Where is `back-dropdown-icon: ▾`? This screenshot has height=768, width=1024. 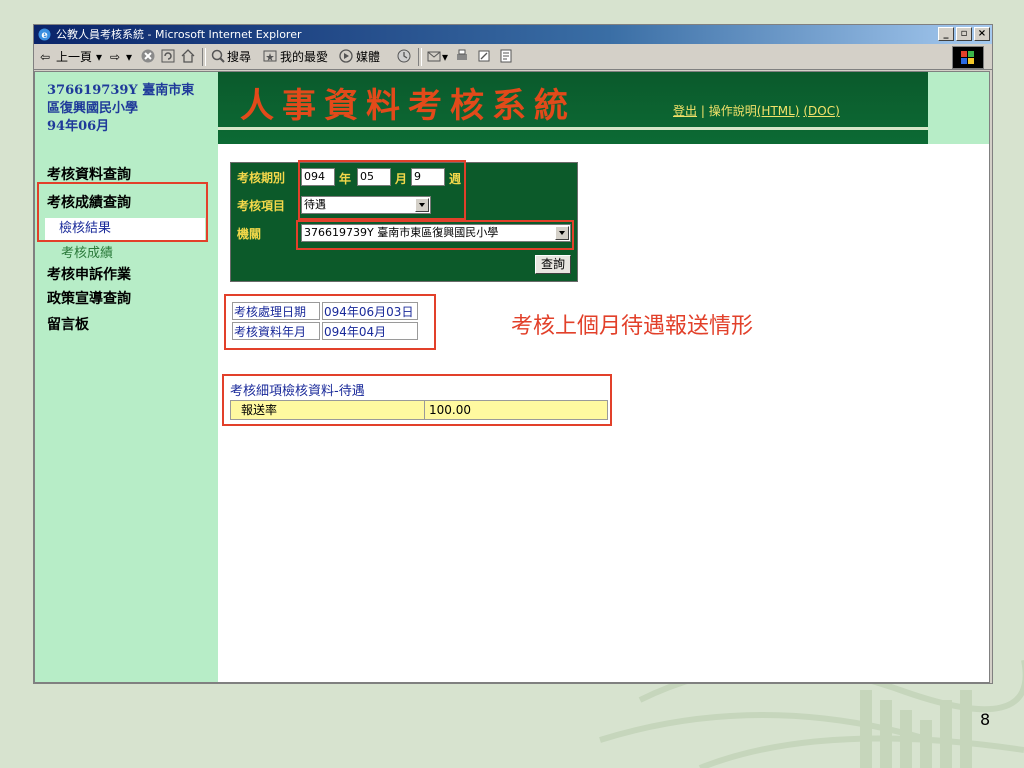
back-dropdown-icon: ▾ is located at coordinates (99, 57).